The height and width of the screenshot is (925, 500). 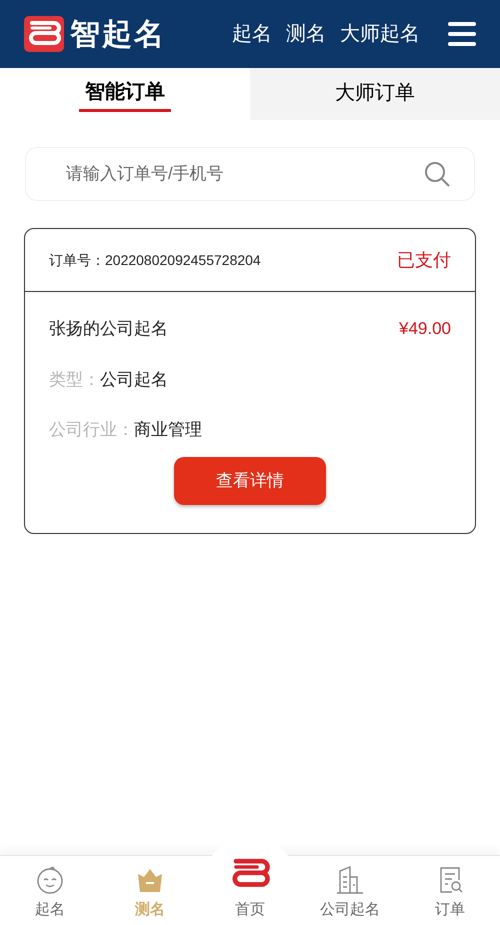 What do you see at coordinates (424, 260) in the screenshot?
I see `order-status: 已支付` at bounding box center [424, 260].